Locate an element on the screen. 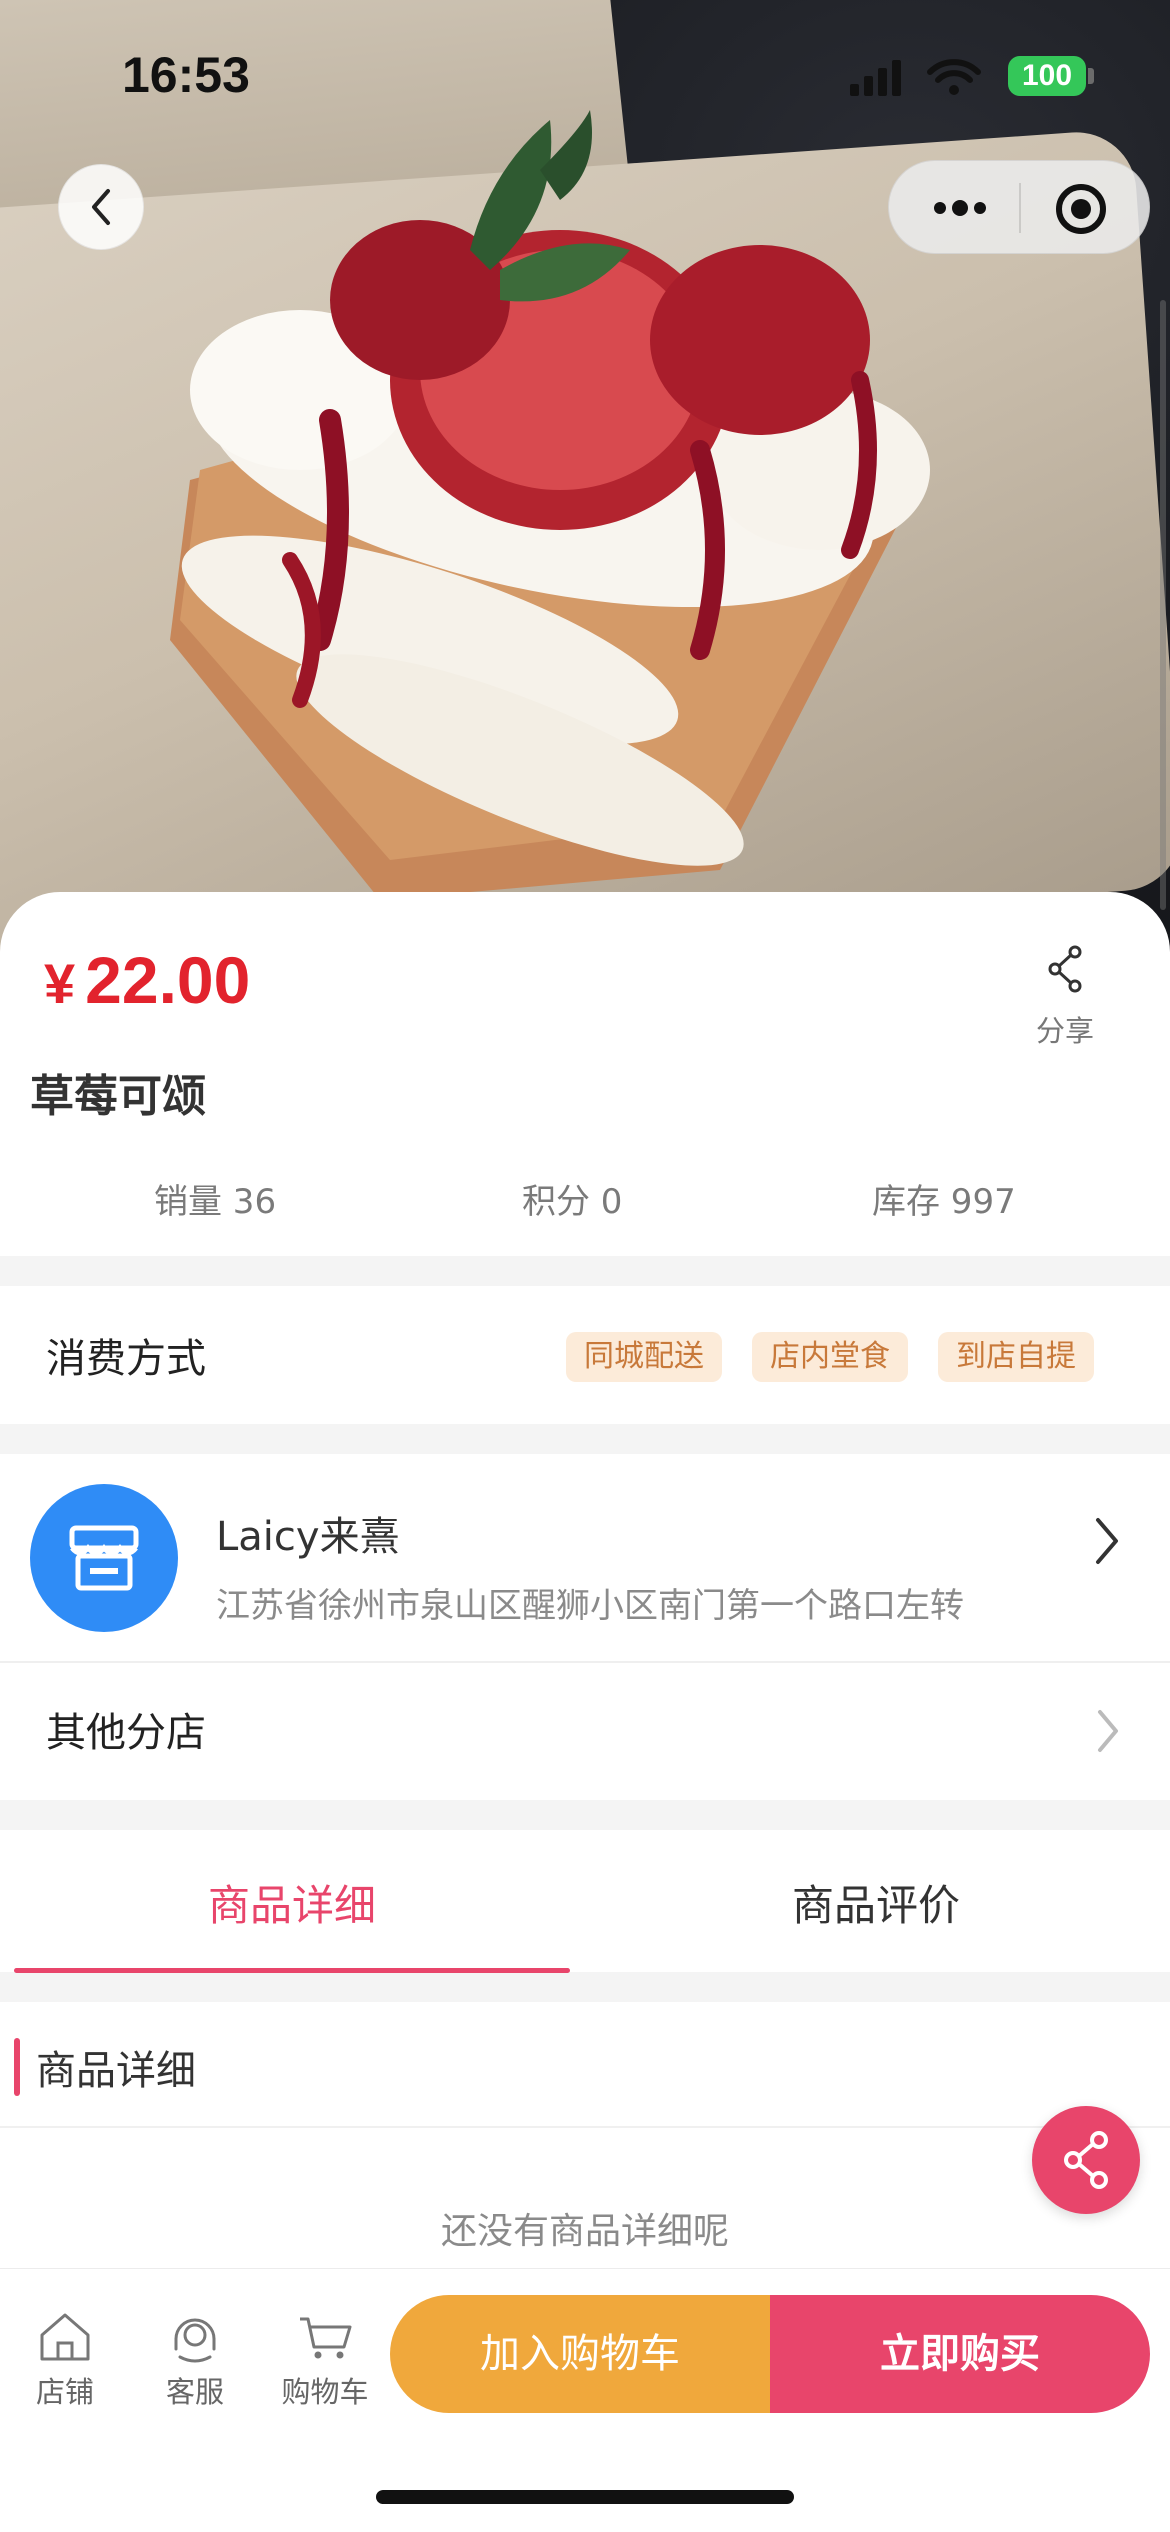 The image size is (1170, 2532). share-button: 分享 is located at coordinates (1065, 997).